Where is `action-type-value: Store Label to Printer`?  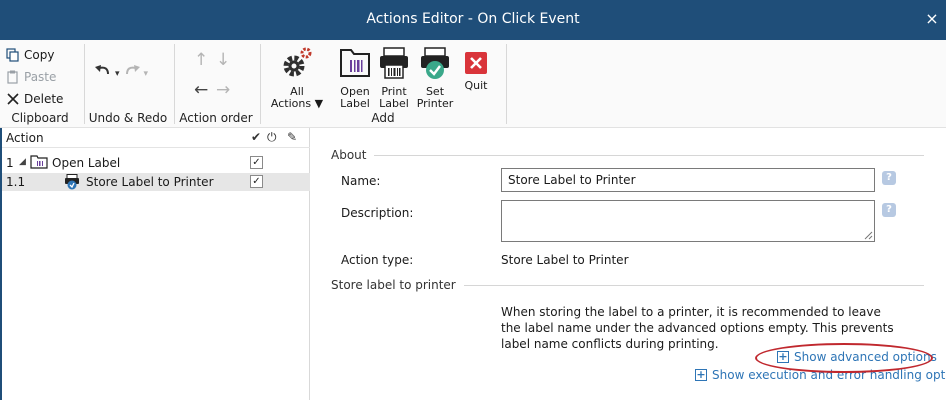
action-type-value: Store Label to Printer is located at coordinates (565, 260).